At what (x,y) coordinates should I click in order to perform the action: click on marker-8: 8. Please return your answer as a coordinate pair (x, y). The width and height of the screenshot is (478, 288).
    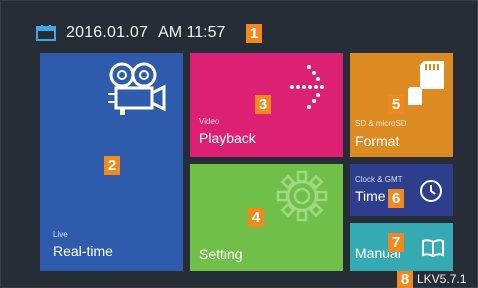
    Looking at the image, I should click on (405, 279).